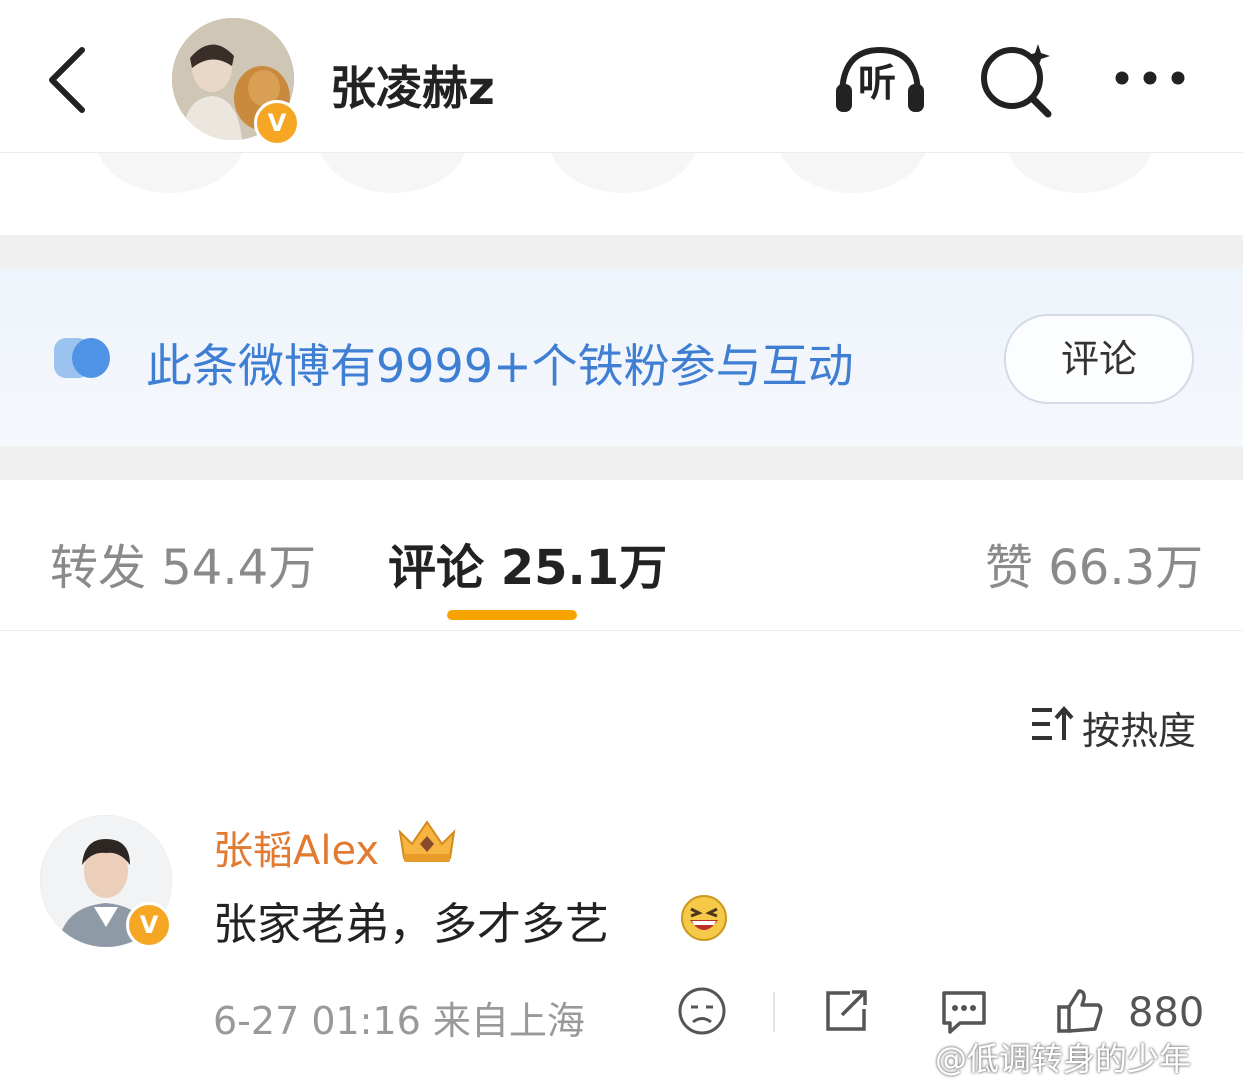  What do you see at coordinates (877, 83) in the screenshot?
I see `listen-label: 听` at bounding box center [877, 83].